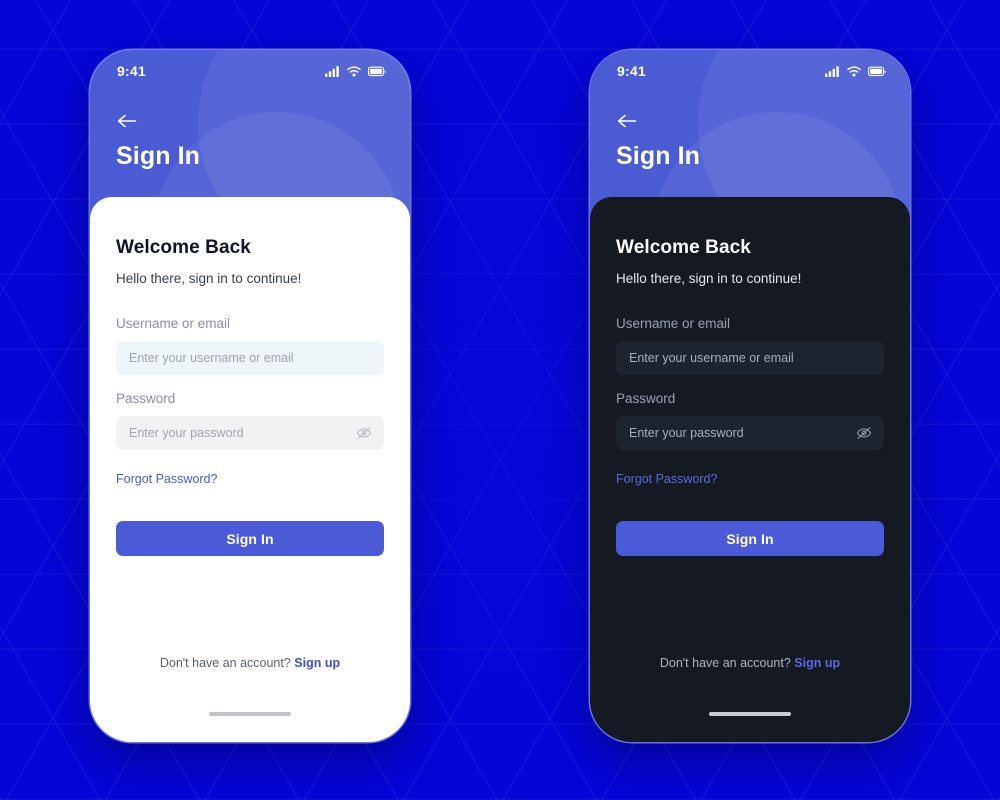  Describe the element at coordinates (683, 247) in the screenshot. I see `welcome-heading-dark: Welcome Back` at that location.